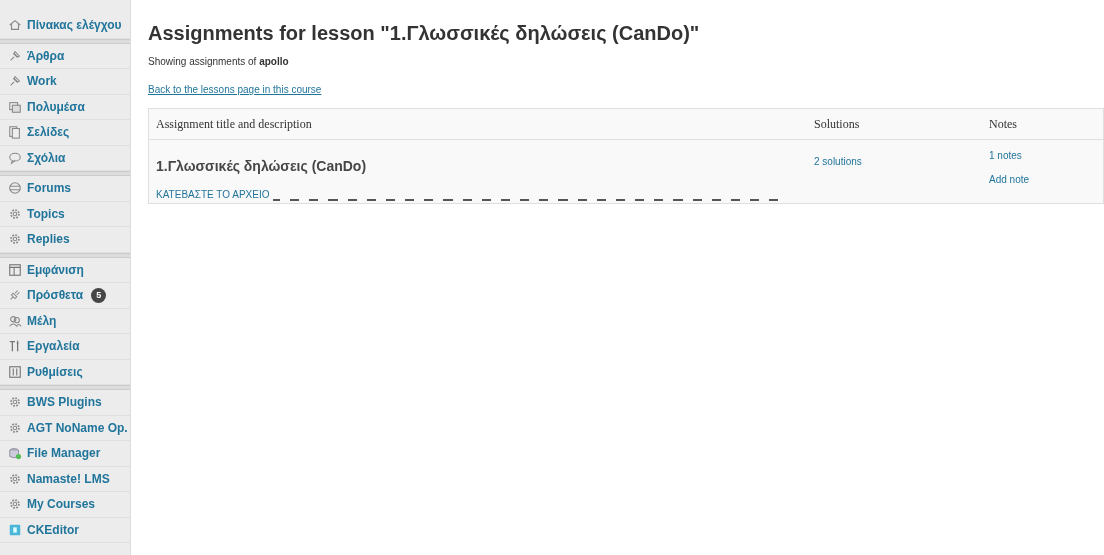 This screenshot has height=555, width=1104. I want to click on sidebar-item: Σελίδες, so click(65, 133).